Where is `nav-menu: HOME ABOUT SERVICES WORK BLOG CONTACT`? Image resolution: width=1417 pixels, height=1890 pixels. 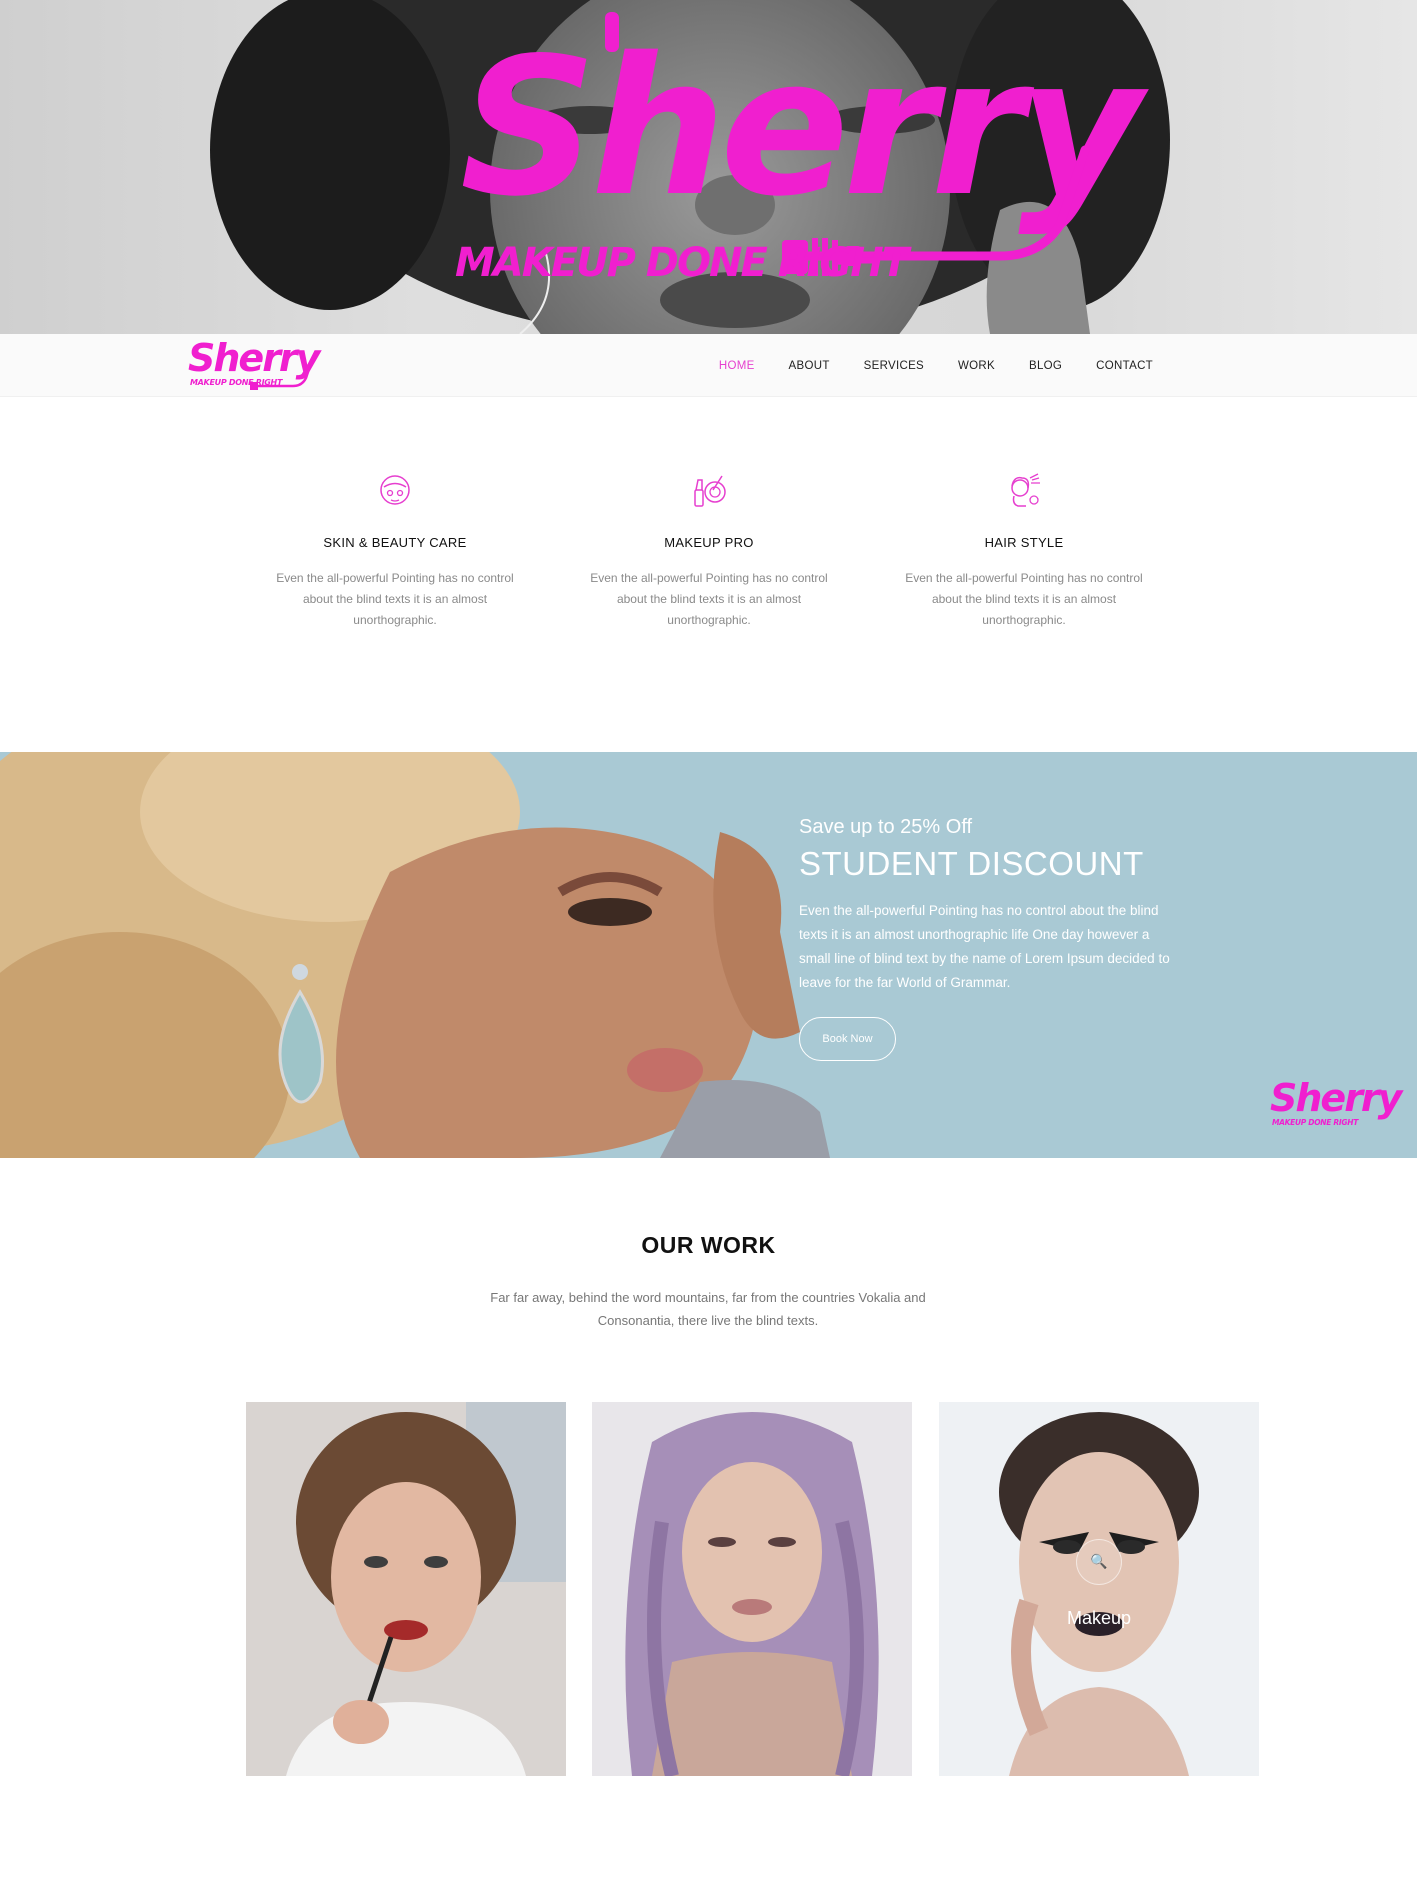
nav-menu: HOME ABOUT SERVICES WORK BLOG CONTACT is located at coordinates (919, 365).